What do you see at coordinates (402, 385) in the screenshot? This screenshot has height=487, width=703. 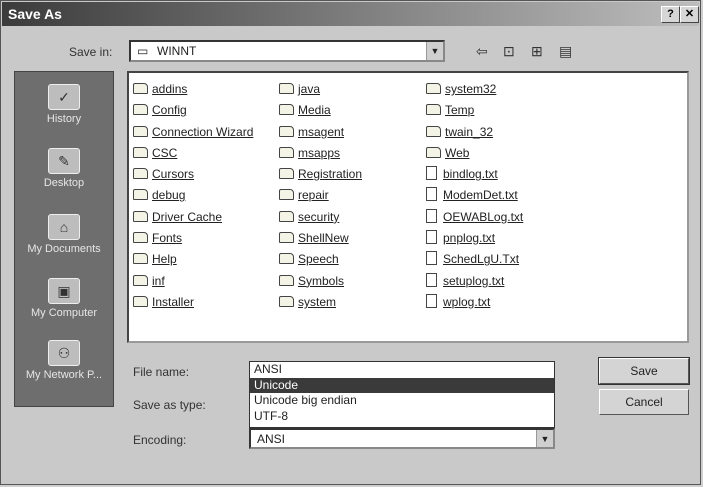 I see `encoding-option: Unicode` at bounding box center [402, 385].